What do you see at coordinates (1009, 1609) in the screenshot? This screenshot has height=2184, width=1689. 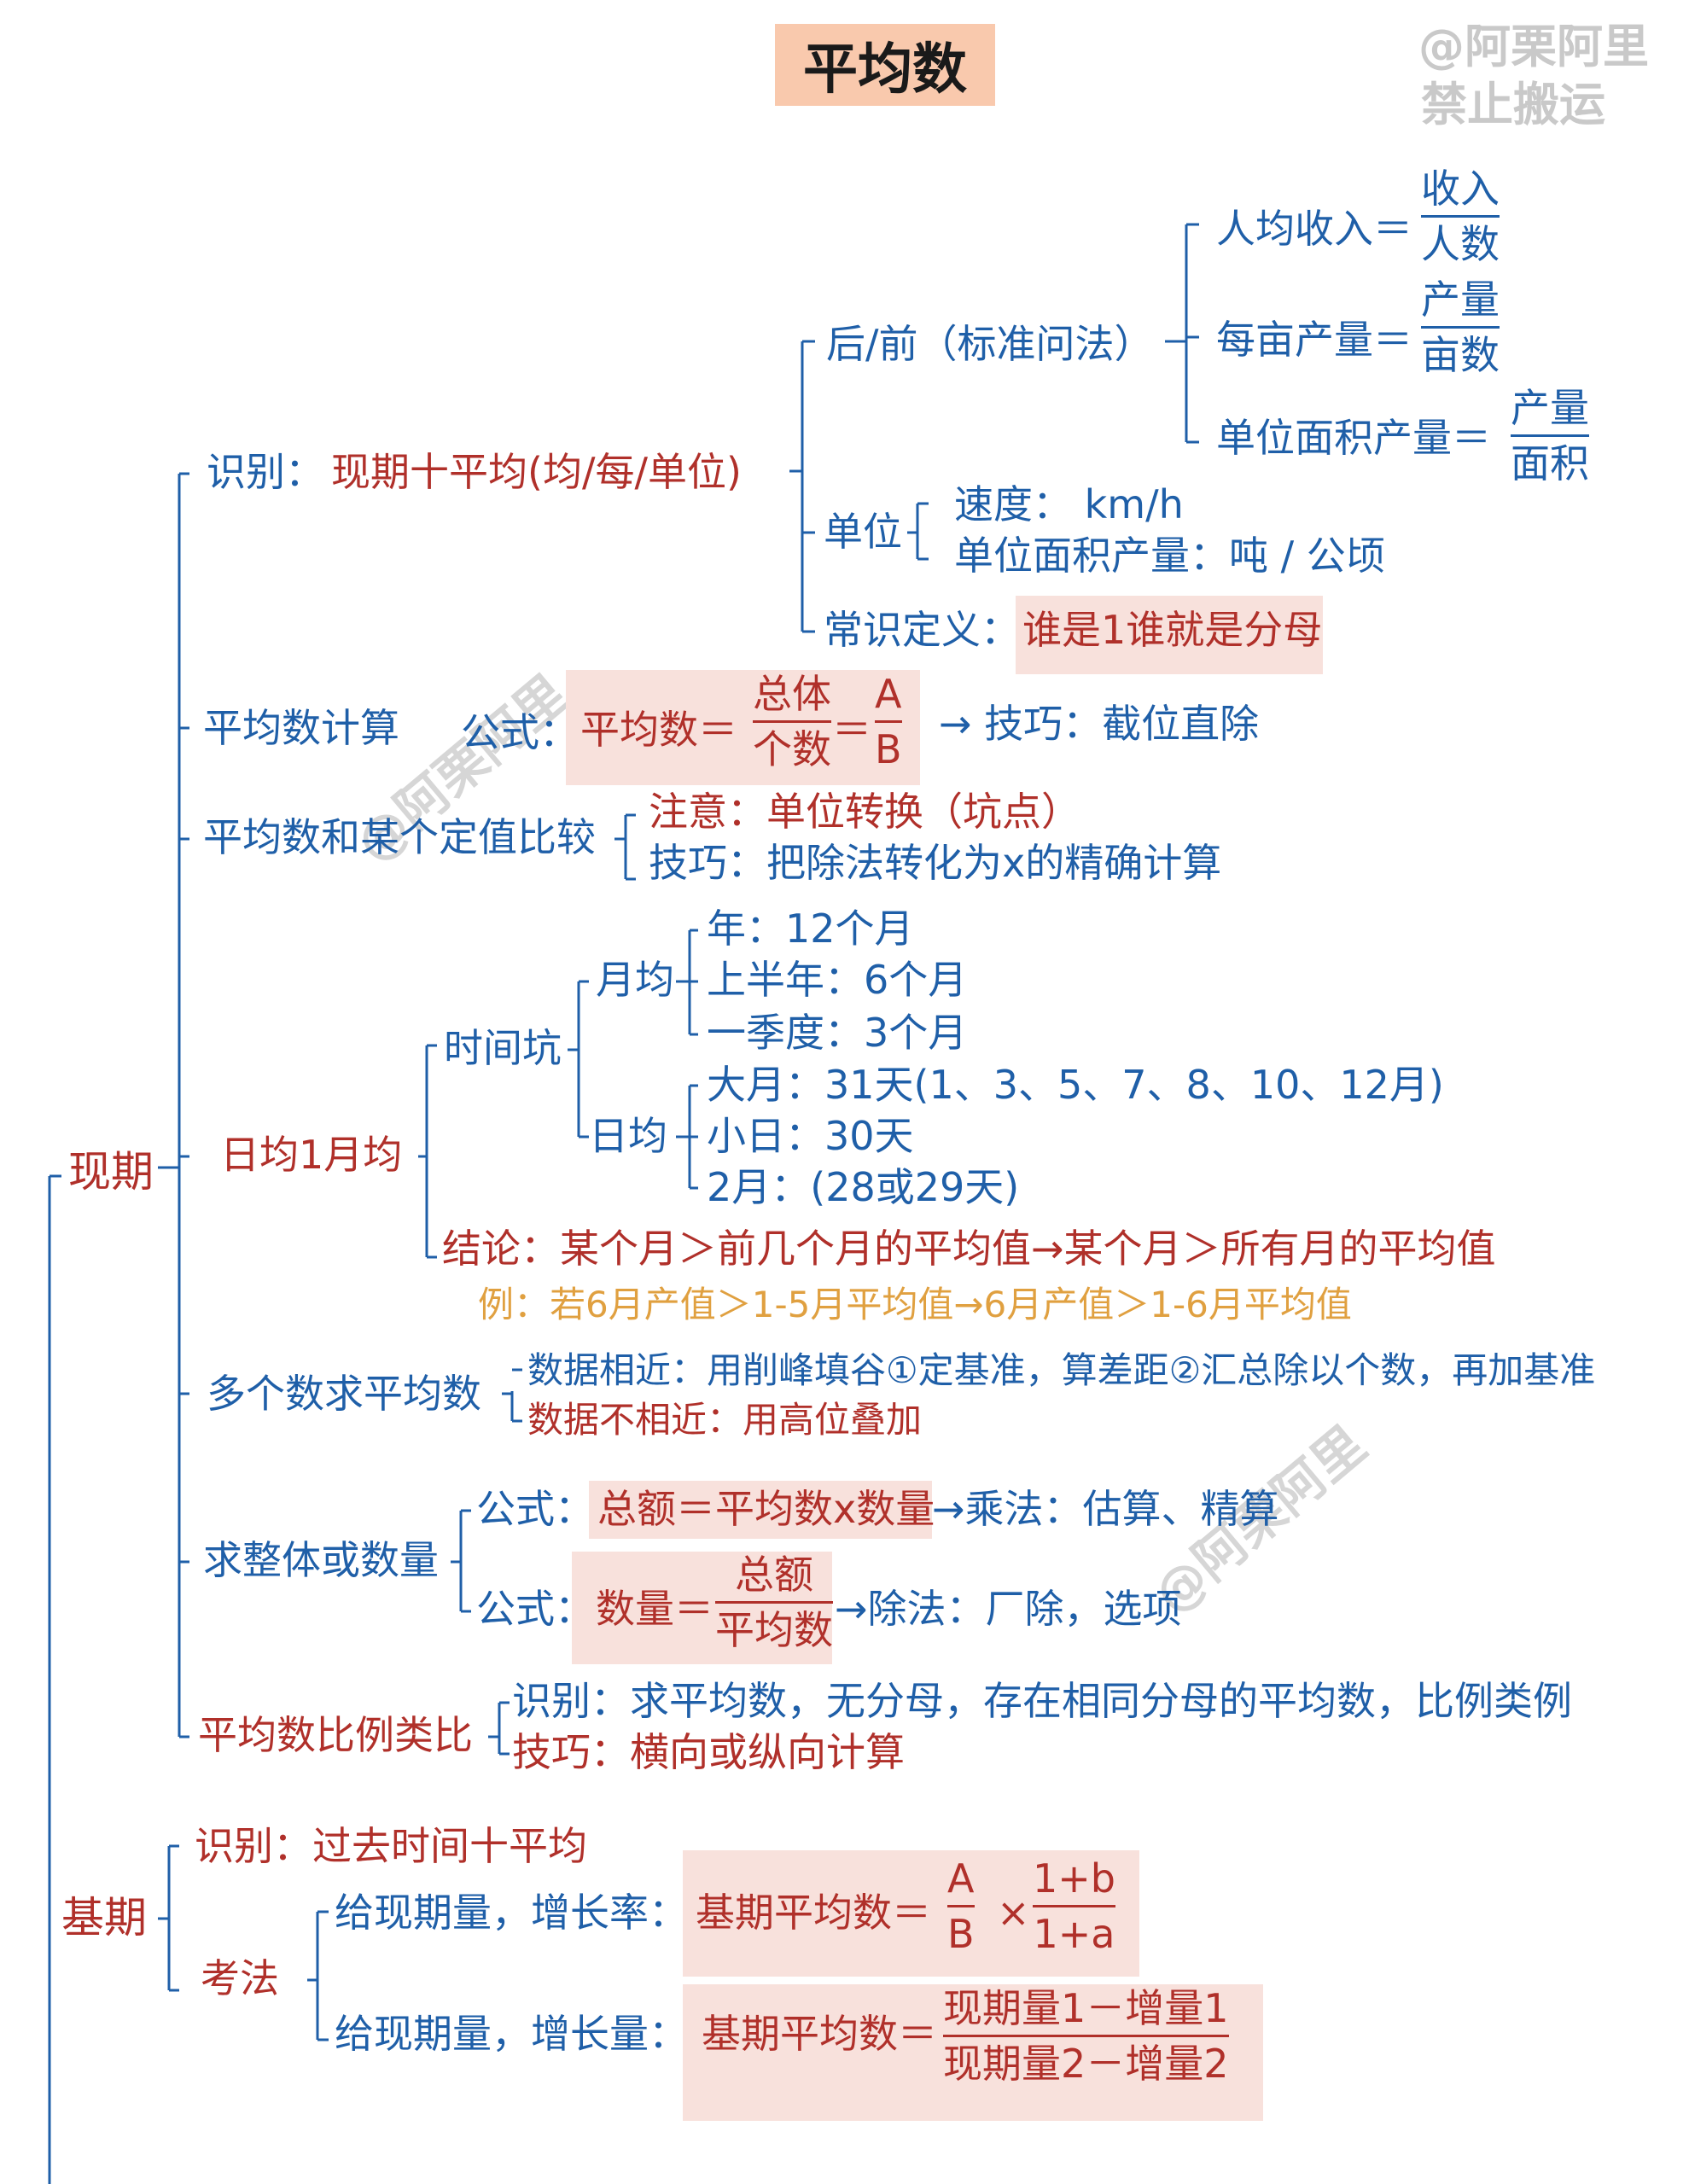 I see `whole-f2-tip: →除法：厂除，选项` at bounding box center [1009, 1609].